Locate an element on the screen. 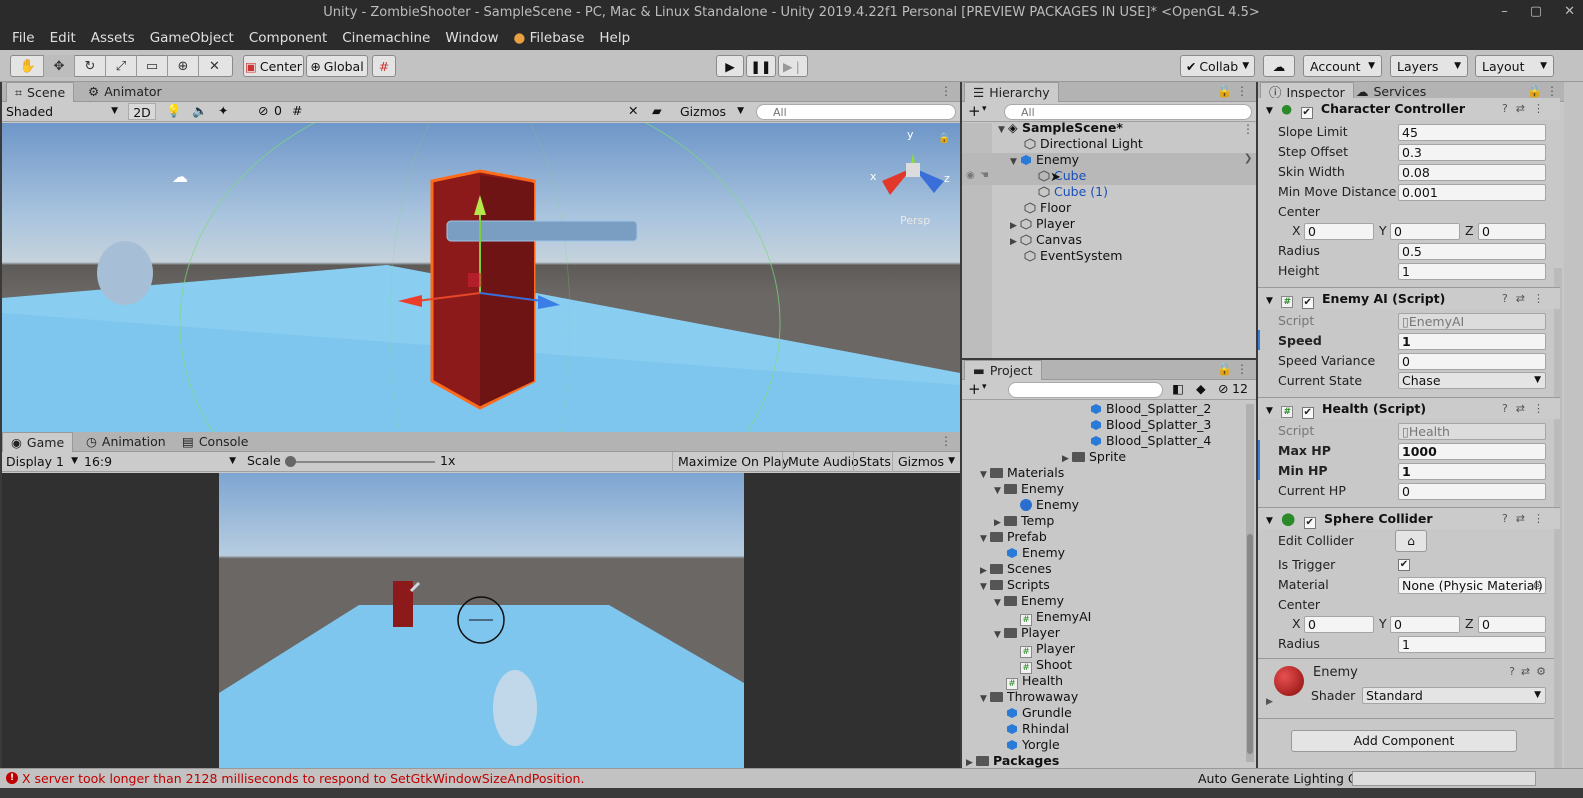 The width and height of the screenshot is (1583, 798). project-item-blood-splatter-2: Blood_Splatter_2 is located at coordinates (1150, 409).